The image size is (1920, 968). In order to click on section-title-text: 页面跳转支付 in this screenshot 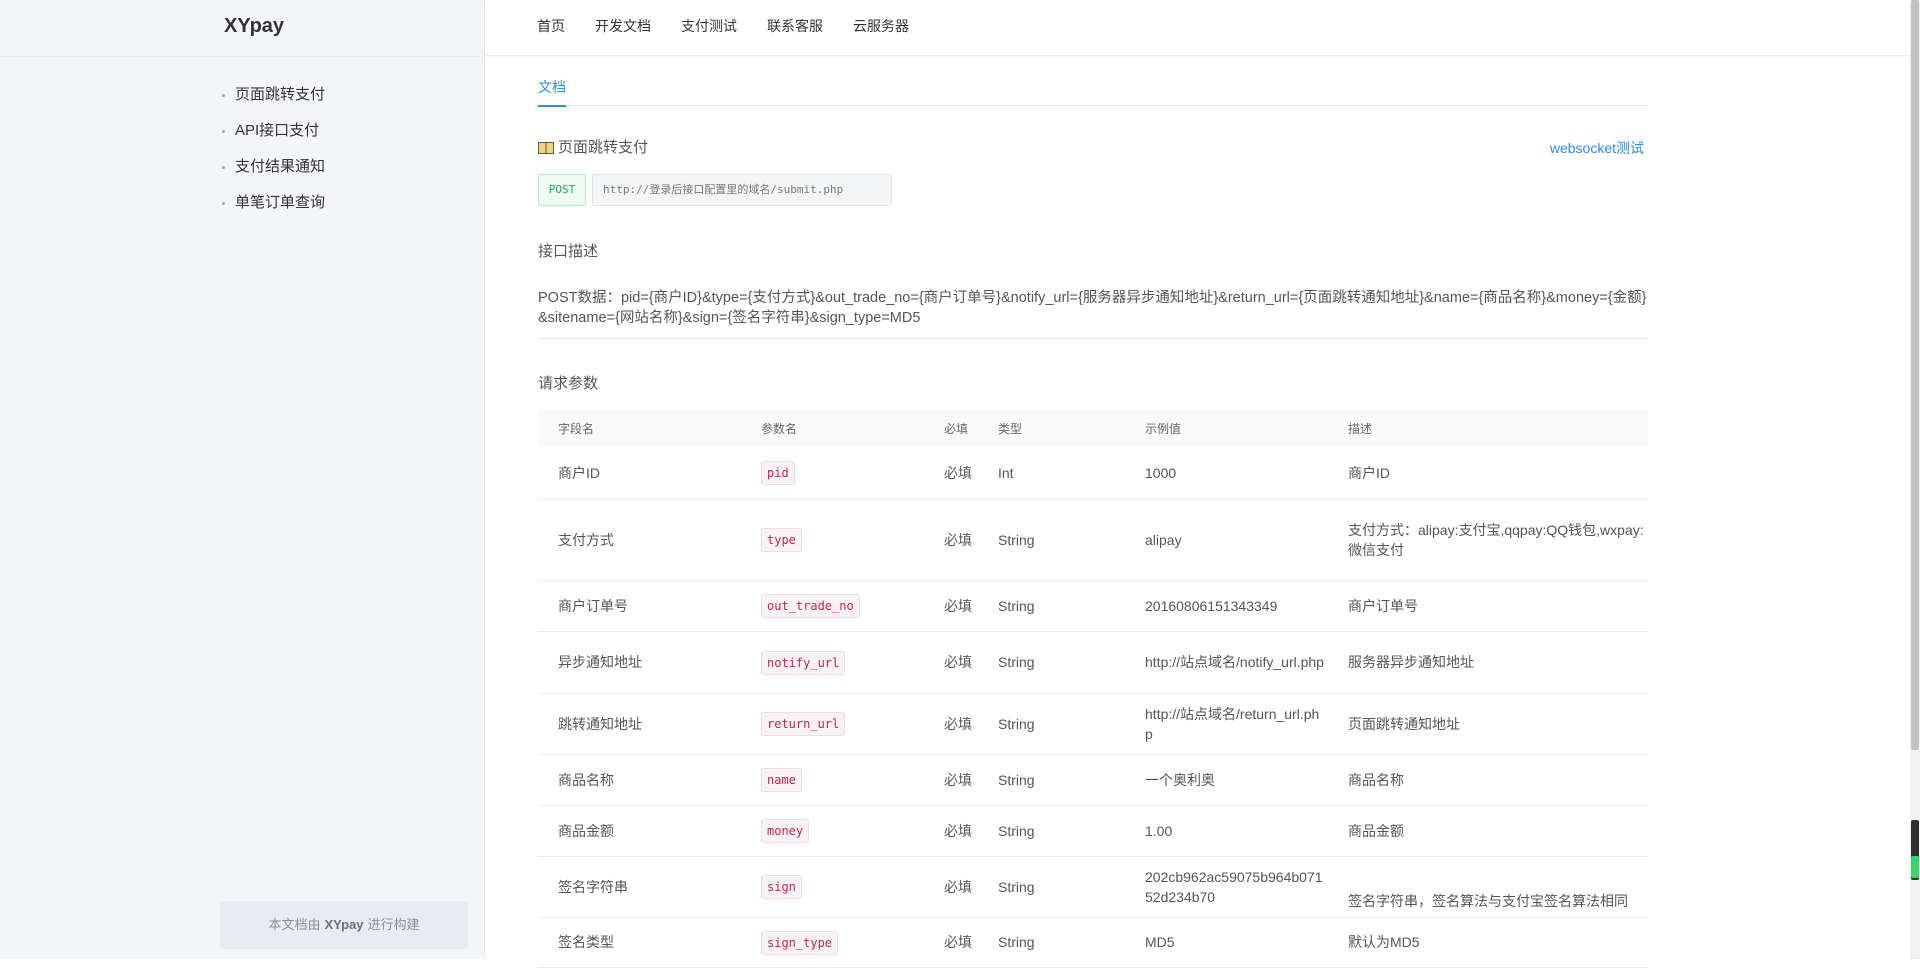, I will do `click(603, 147)`.